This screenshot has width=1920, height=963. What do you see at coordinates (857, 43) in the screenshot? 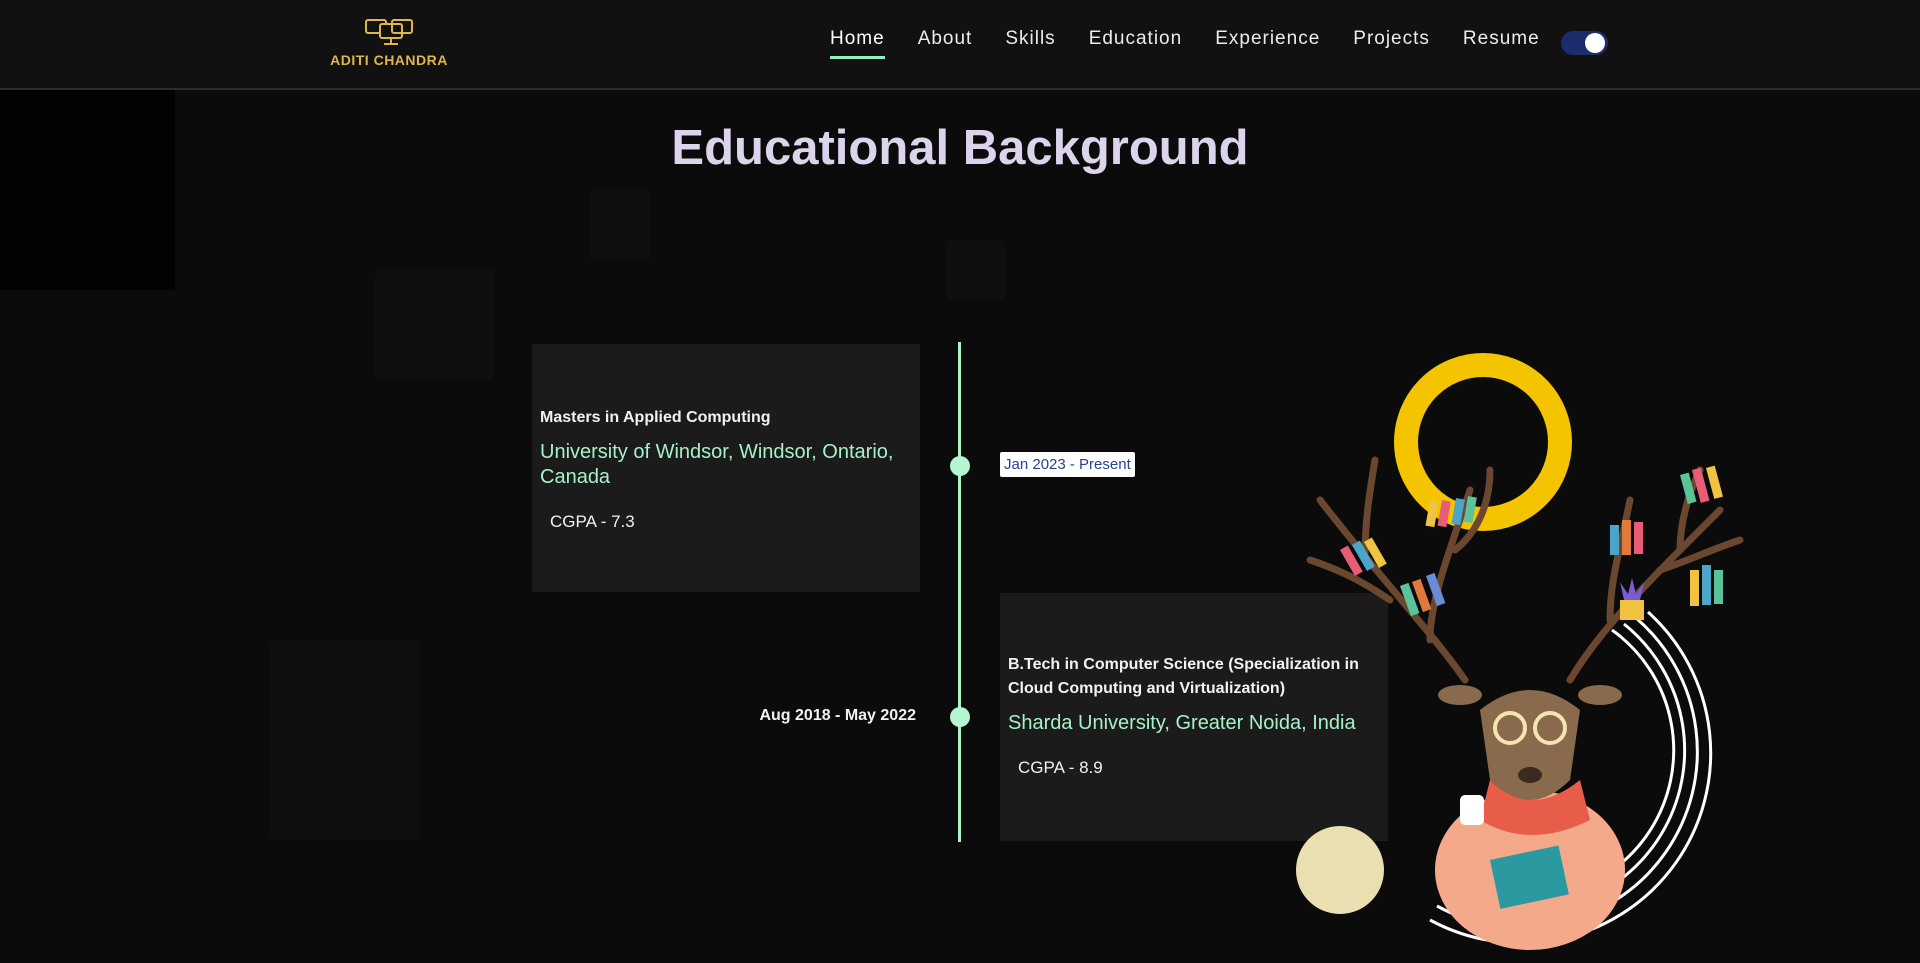
I see `nav-link-home: Home` at bounding box center [857, 43].